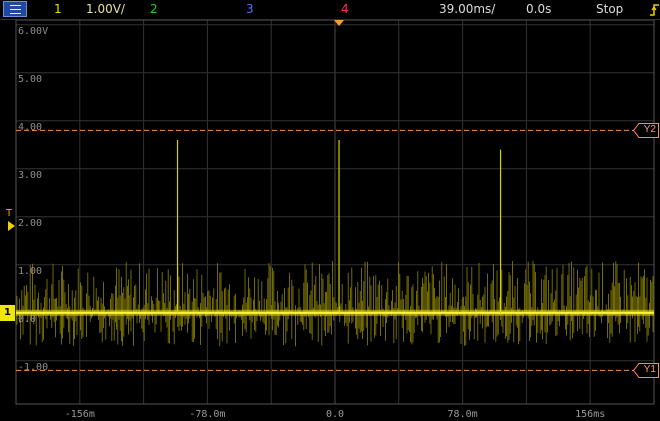 The width and height of the screenshot is (660, 421). What do you see at coordinates (467, 9) in the screenshot?
I see `timebase-value: 39.00ms/` at bounding box center [467, 9].